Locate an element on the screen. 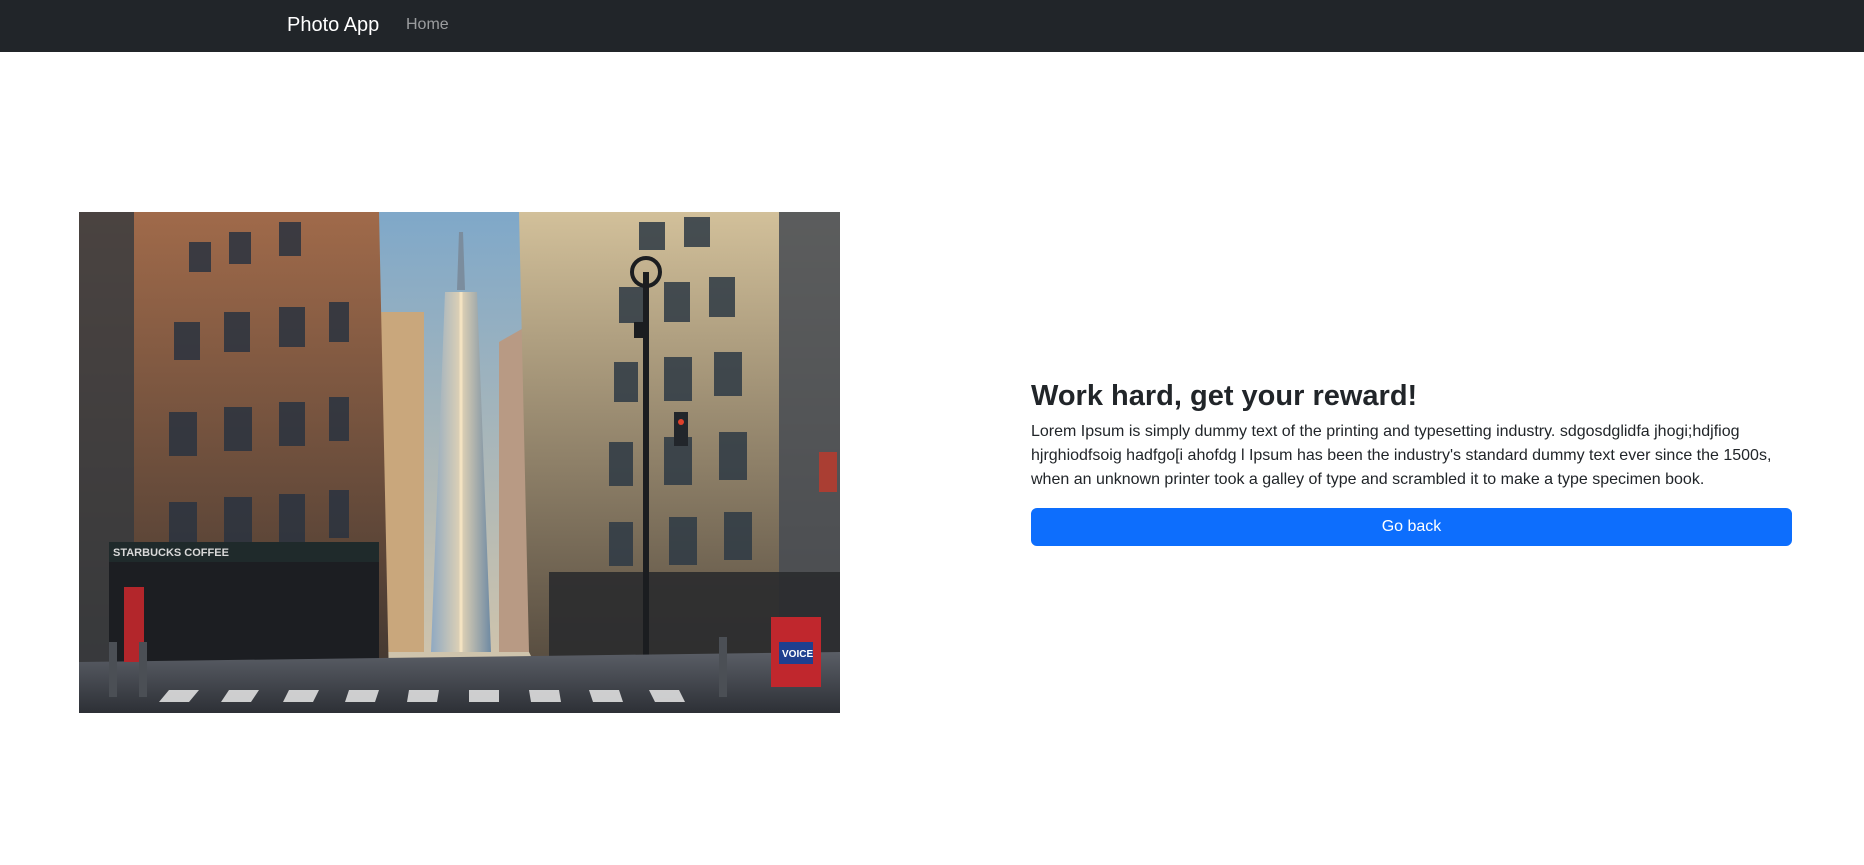  page-heading: Work hard, get your reward! is located at coordinates (1224, 396).